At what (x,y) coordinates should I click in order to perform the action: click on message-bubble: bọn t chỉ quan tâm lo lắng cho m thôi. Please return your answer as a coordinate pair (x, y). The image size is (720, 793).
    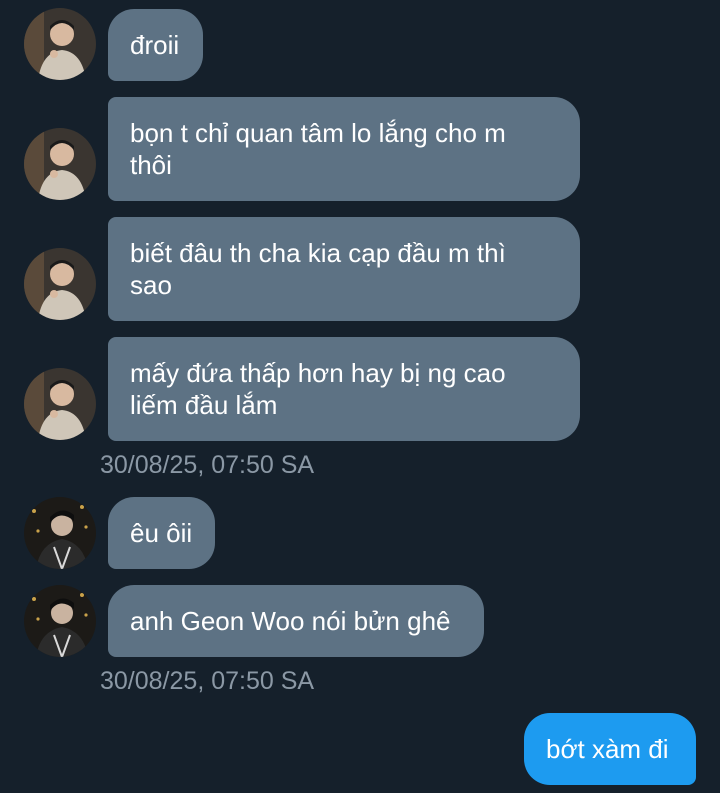
    Looking at the image, I should click on (344, 149).